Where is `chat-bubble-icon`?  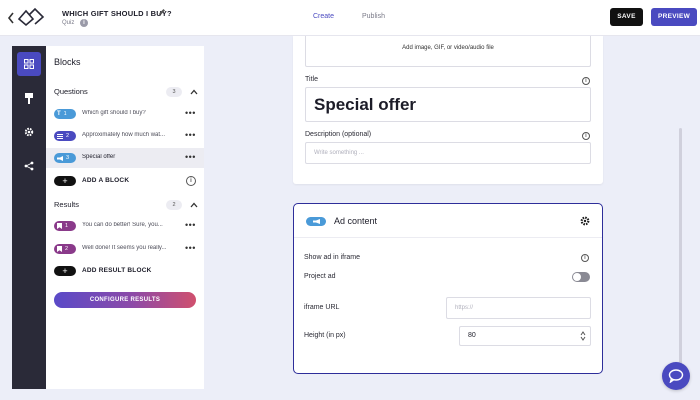 chat-bubble-icon is located at coordinates (676, 376).